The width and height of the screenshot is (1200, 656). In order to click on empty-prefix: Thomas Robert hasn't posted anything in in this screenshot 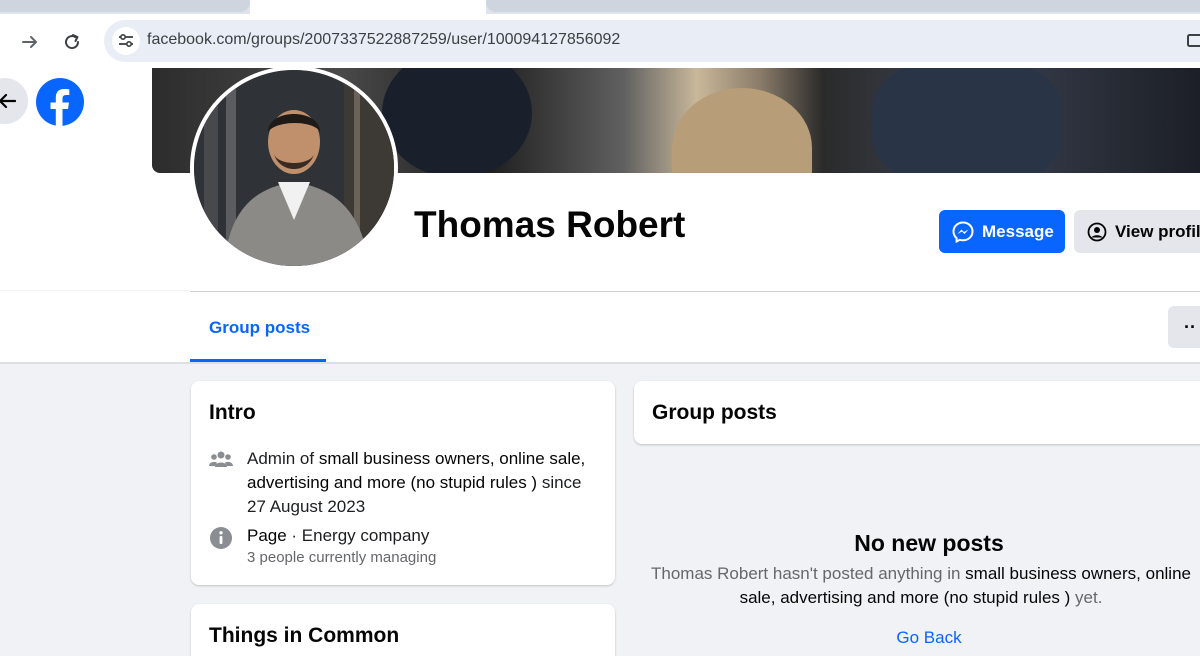, I will do `click(808, 573)`.